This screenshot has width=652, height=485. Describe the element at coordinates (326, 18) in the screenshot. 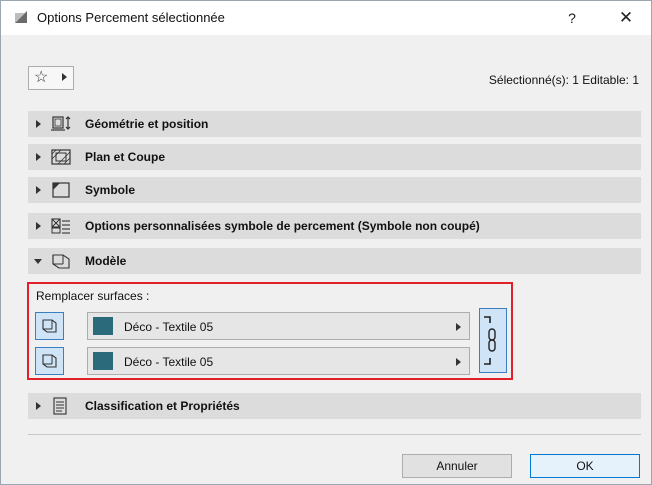

I see `title-bar: Options Percement sélectionnée ? ✕` at that location.